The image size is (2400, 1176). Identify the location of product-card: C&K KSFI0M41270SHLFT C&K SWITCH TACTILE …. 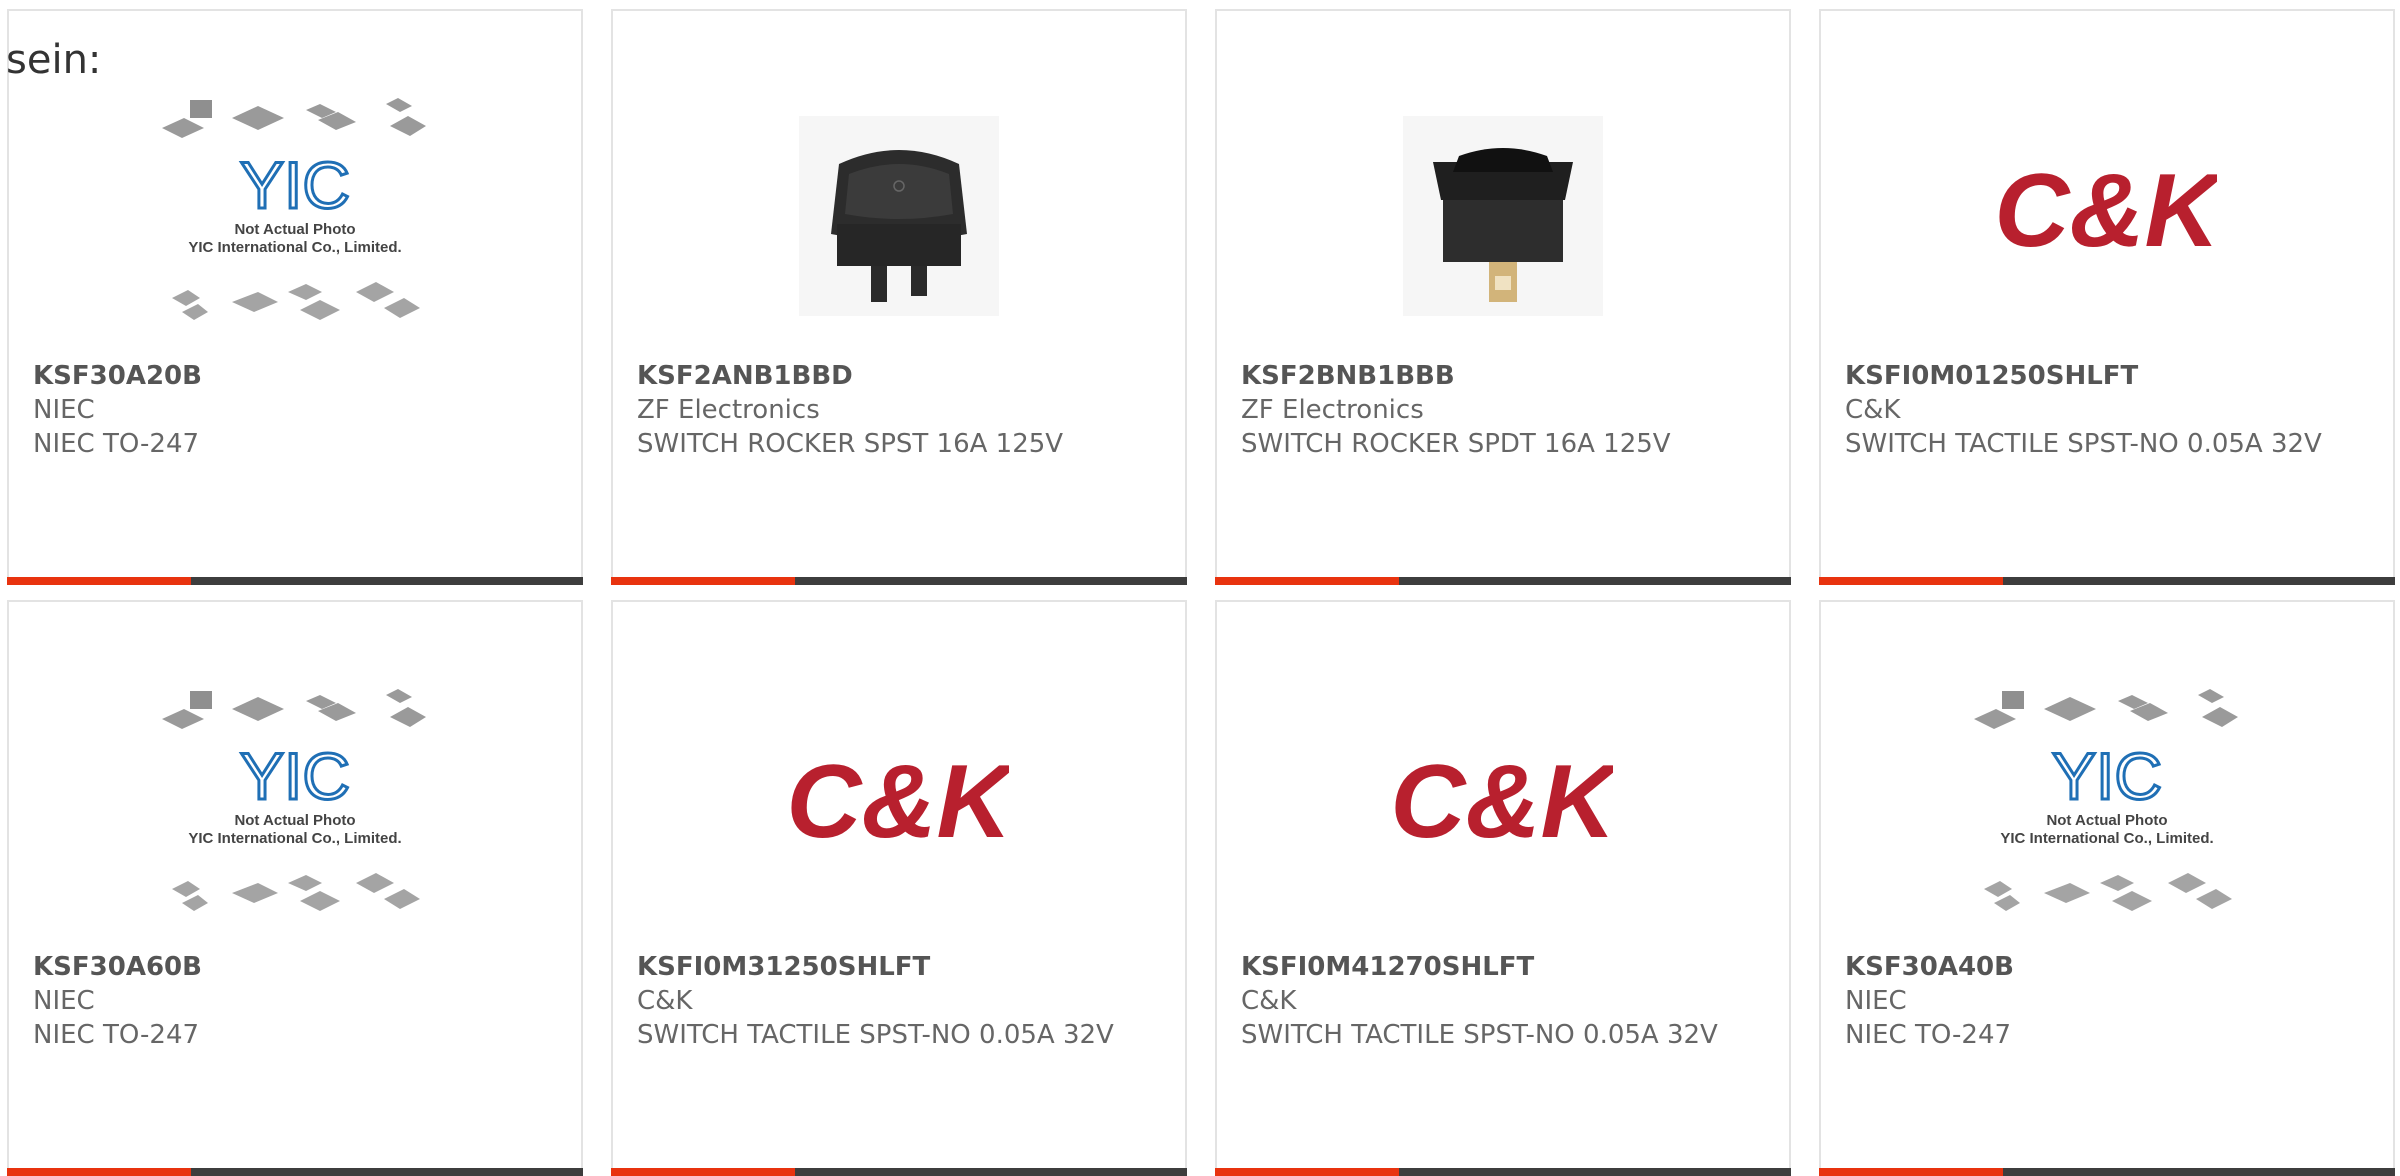
(1503, 888).